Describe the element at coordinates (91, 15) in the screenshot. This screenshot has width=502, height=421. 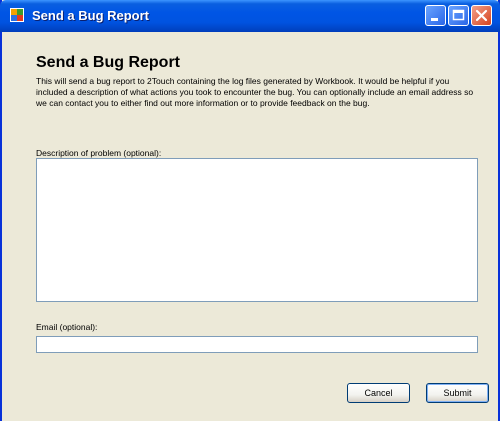
I see `window-title: Send a Bug Report` at that location.